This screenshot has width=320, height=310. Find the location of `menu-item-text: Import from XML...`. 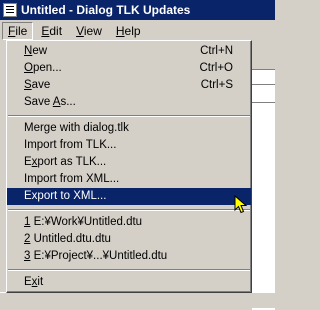

menu-item-text: Import from XML... is located at coordinates (72, 179).